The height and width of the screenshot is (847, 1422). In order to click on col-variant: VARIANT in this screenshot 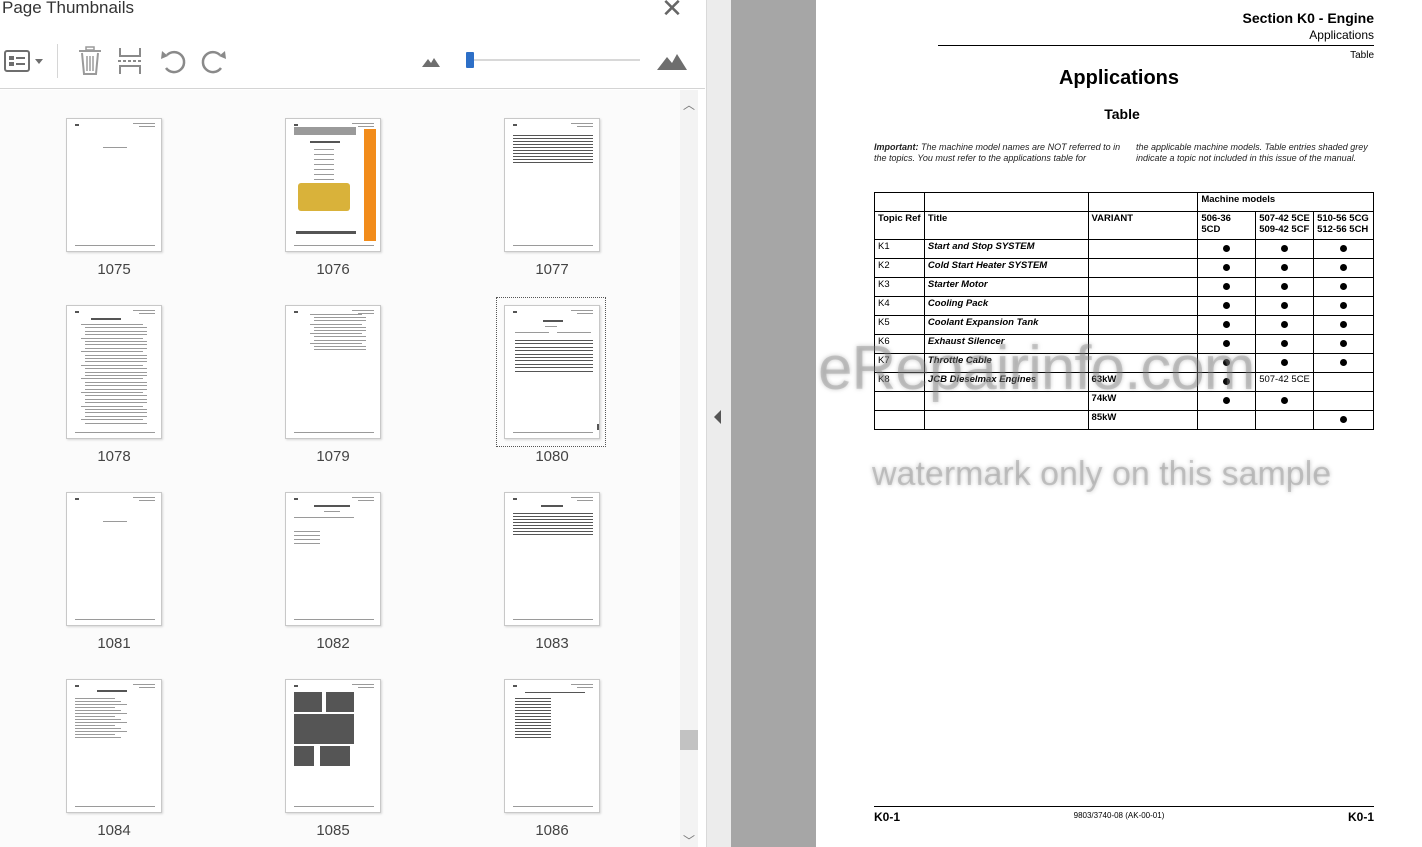, I will do `click(1143, 225)`.